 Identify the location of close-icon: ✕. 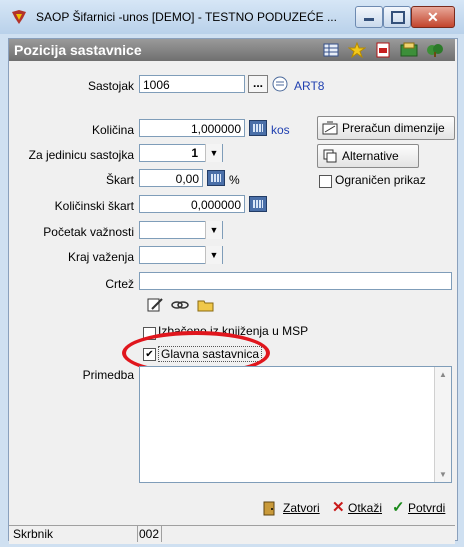
(433, 17).